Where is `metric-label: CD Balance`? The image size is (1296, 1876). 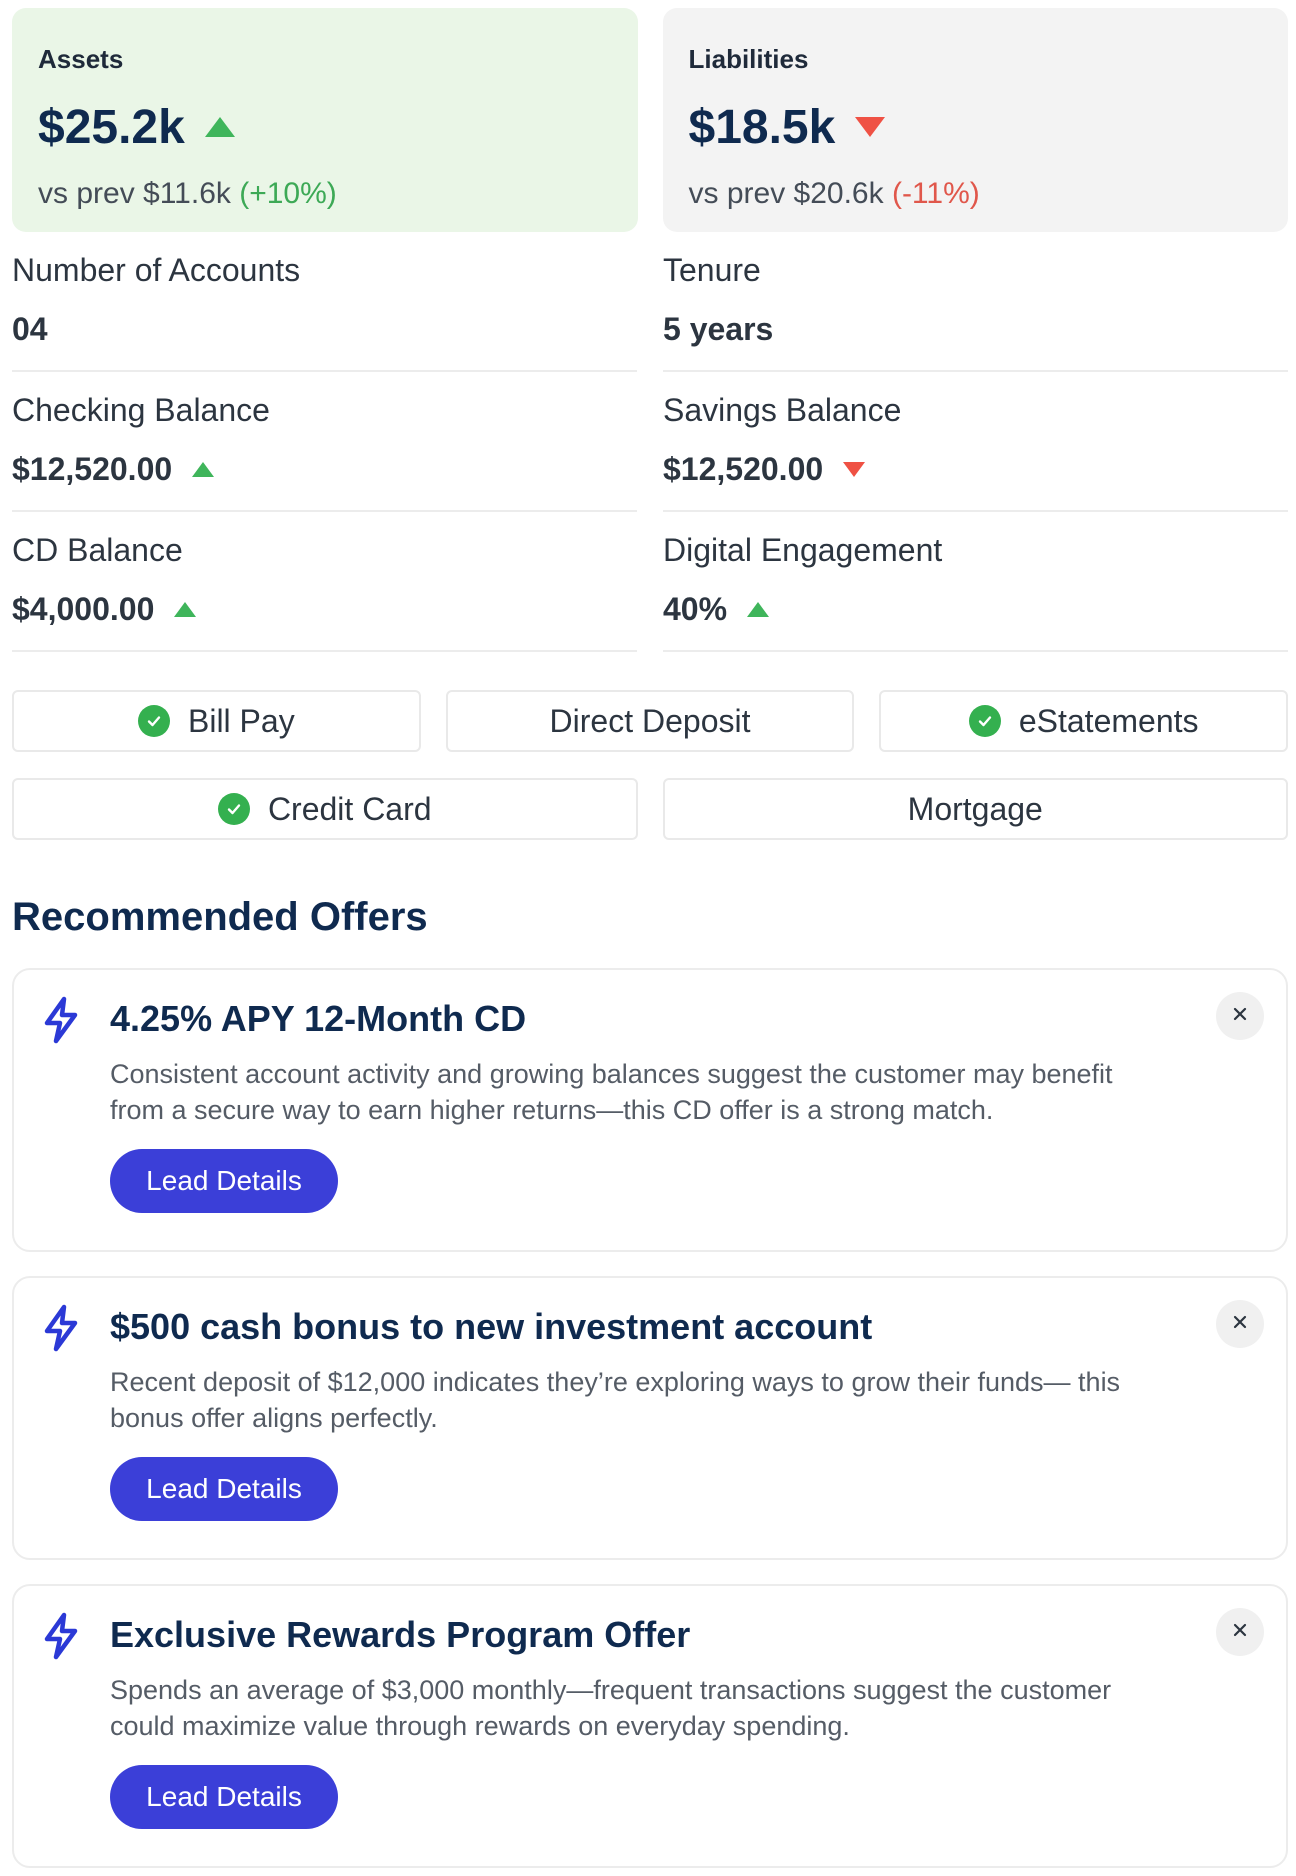
metric-label: CD Balance is located at coordinates (97, 550).